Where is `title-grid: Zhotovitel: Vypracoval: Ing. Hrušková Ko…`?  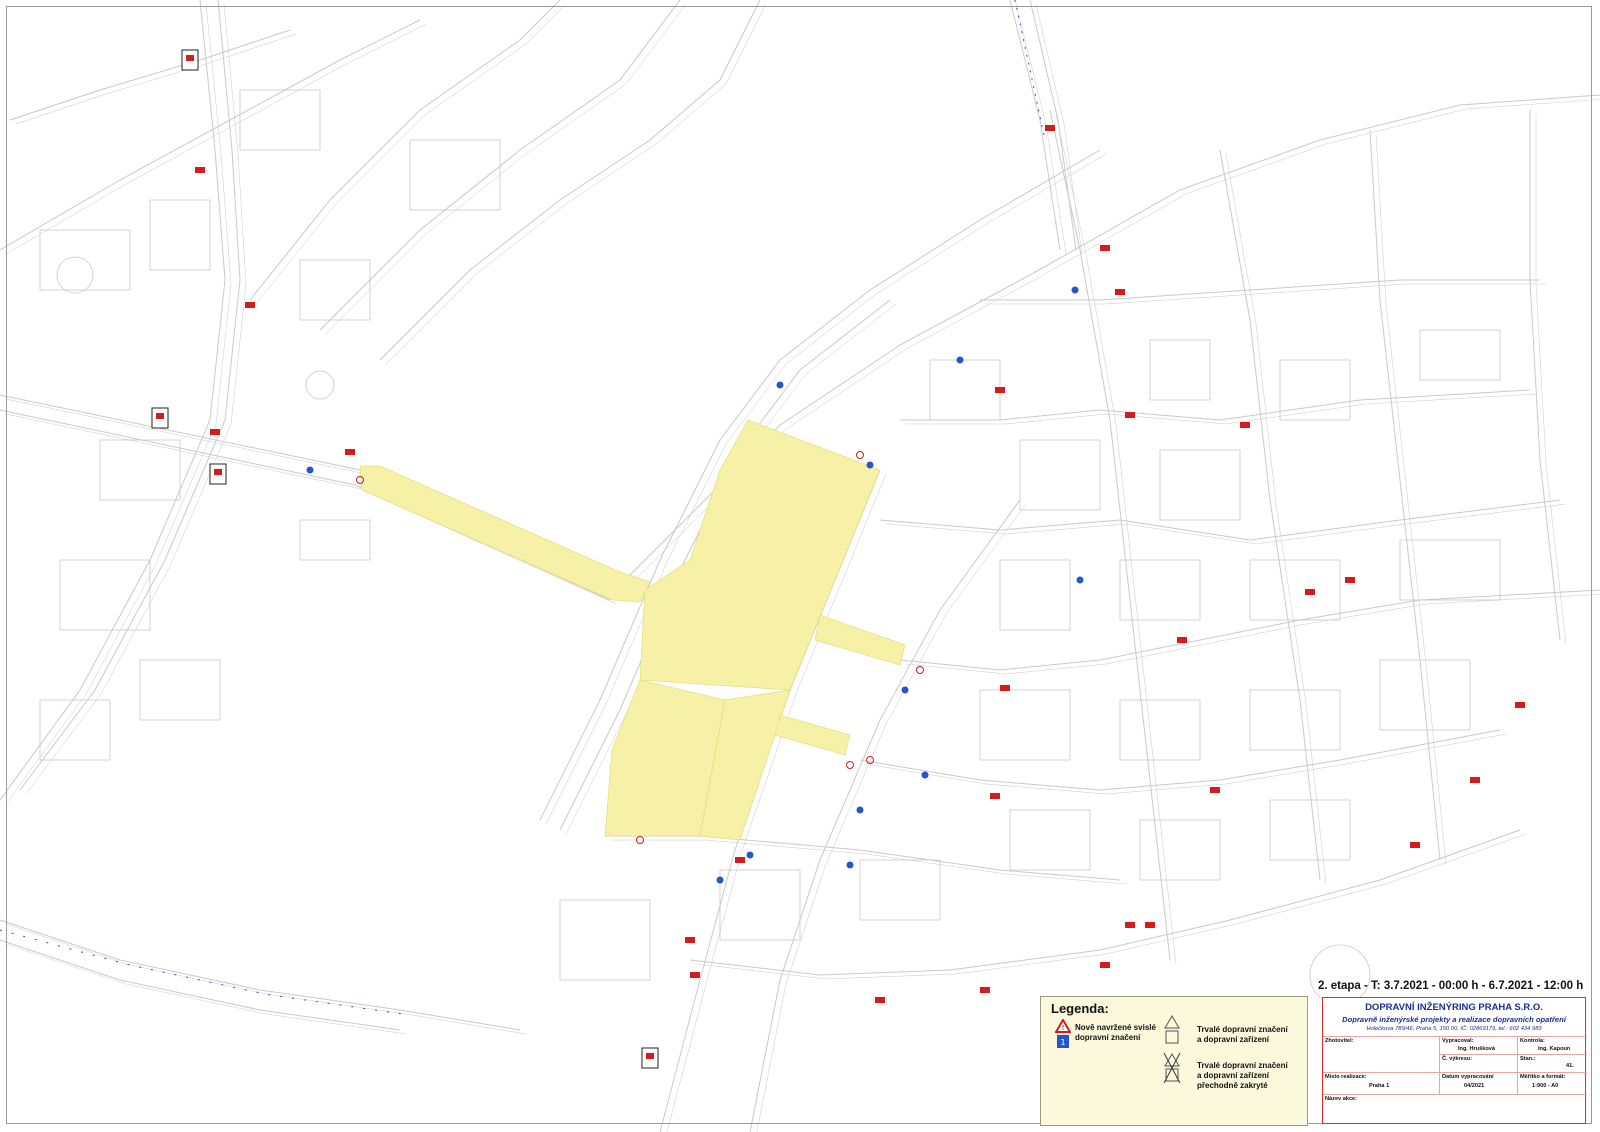 title-grid: Zhotovitel: Vypracoval: Ing. Hrušková Ko… is located at coordinates (1455, 1080).